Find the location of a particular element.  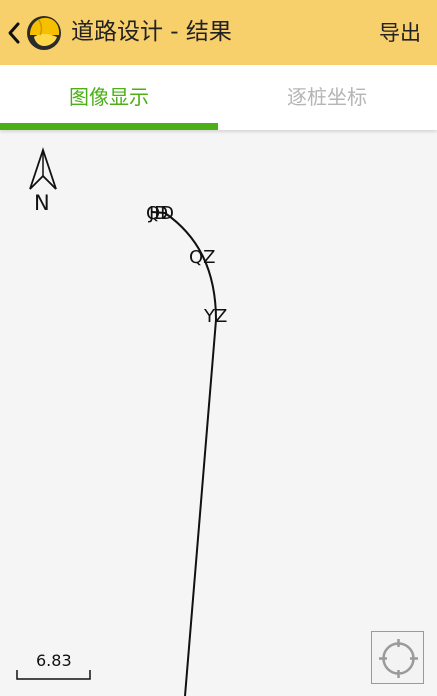

tab-bar: 图像显示 逐桩坐标 is located at coordinates (218, 97).